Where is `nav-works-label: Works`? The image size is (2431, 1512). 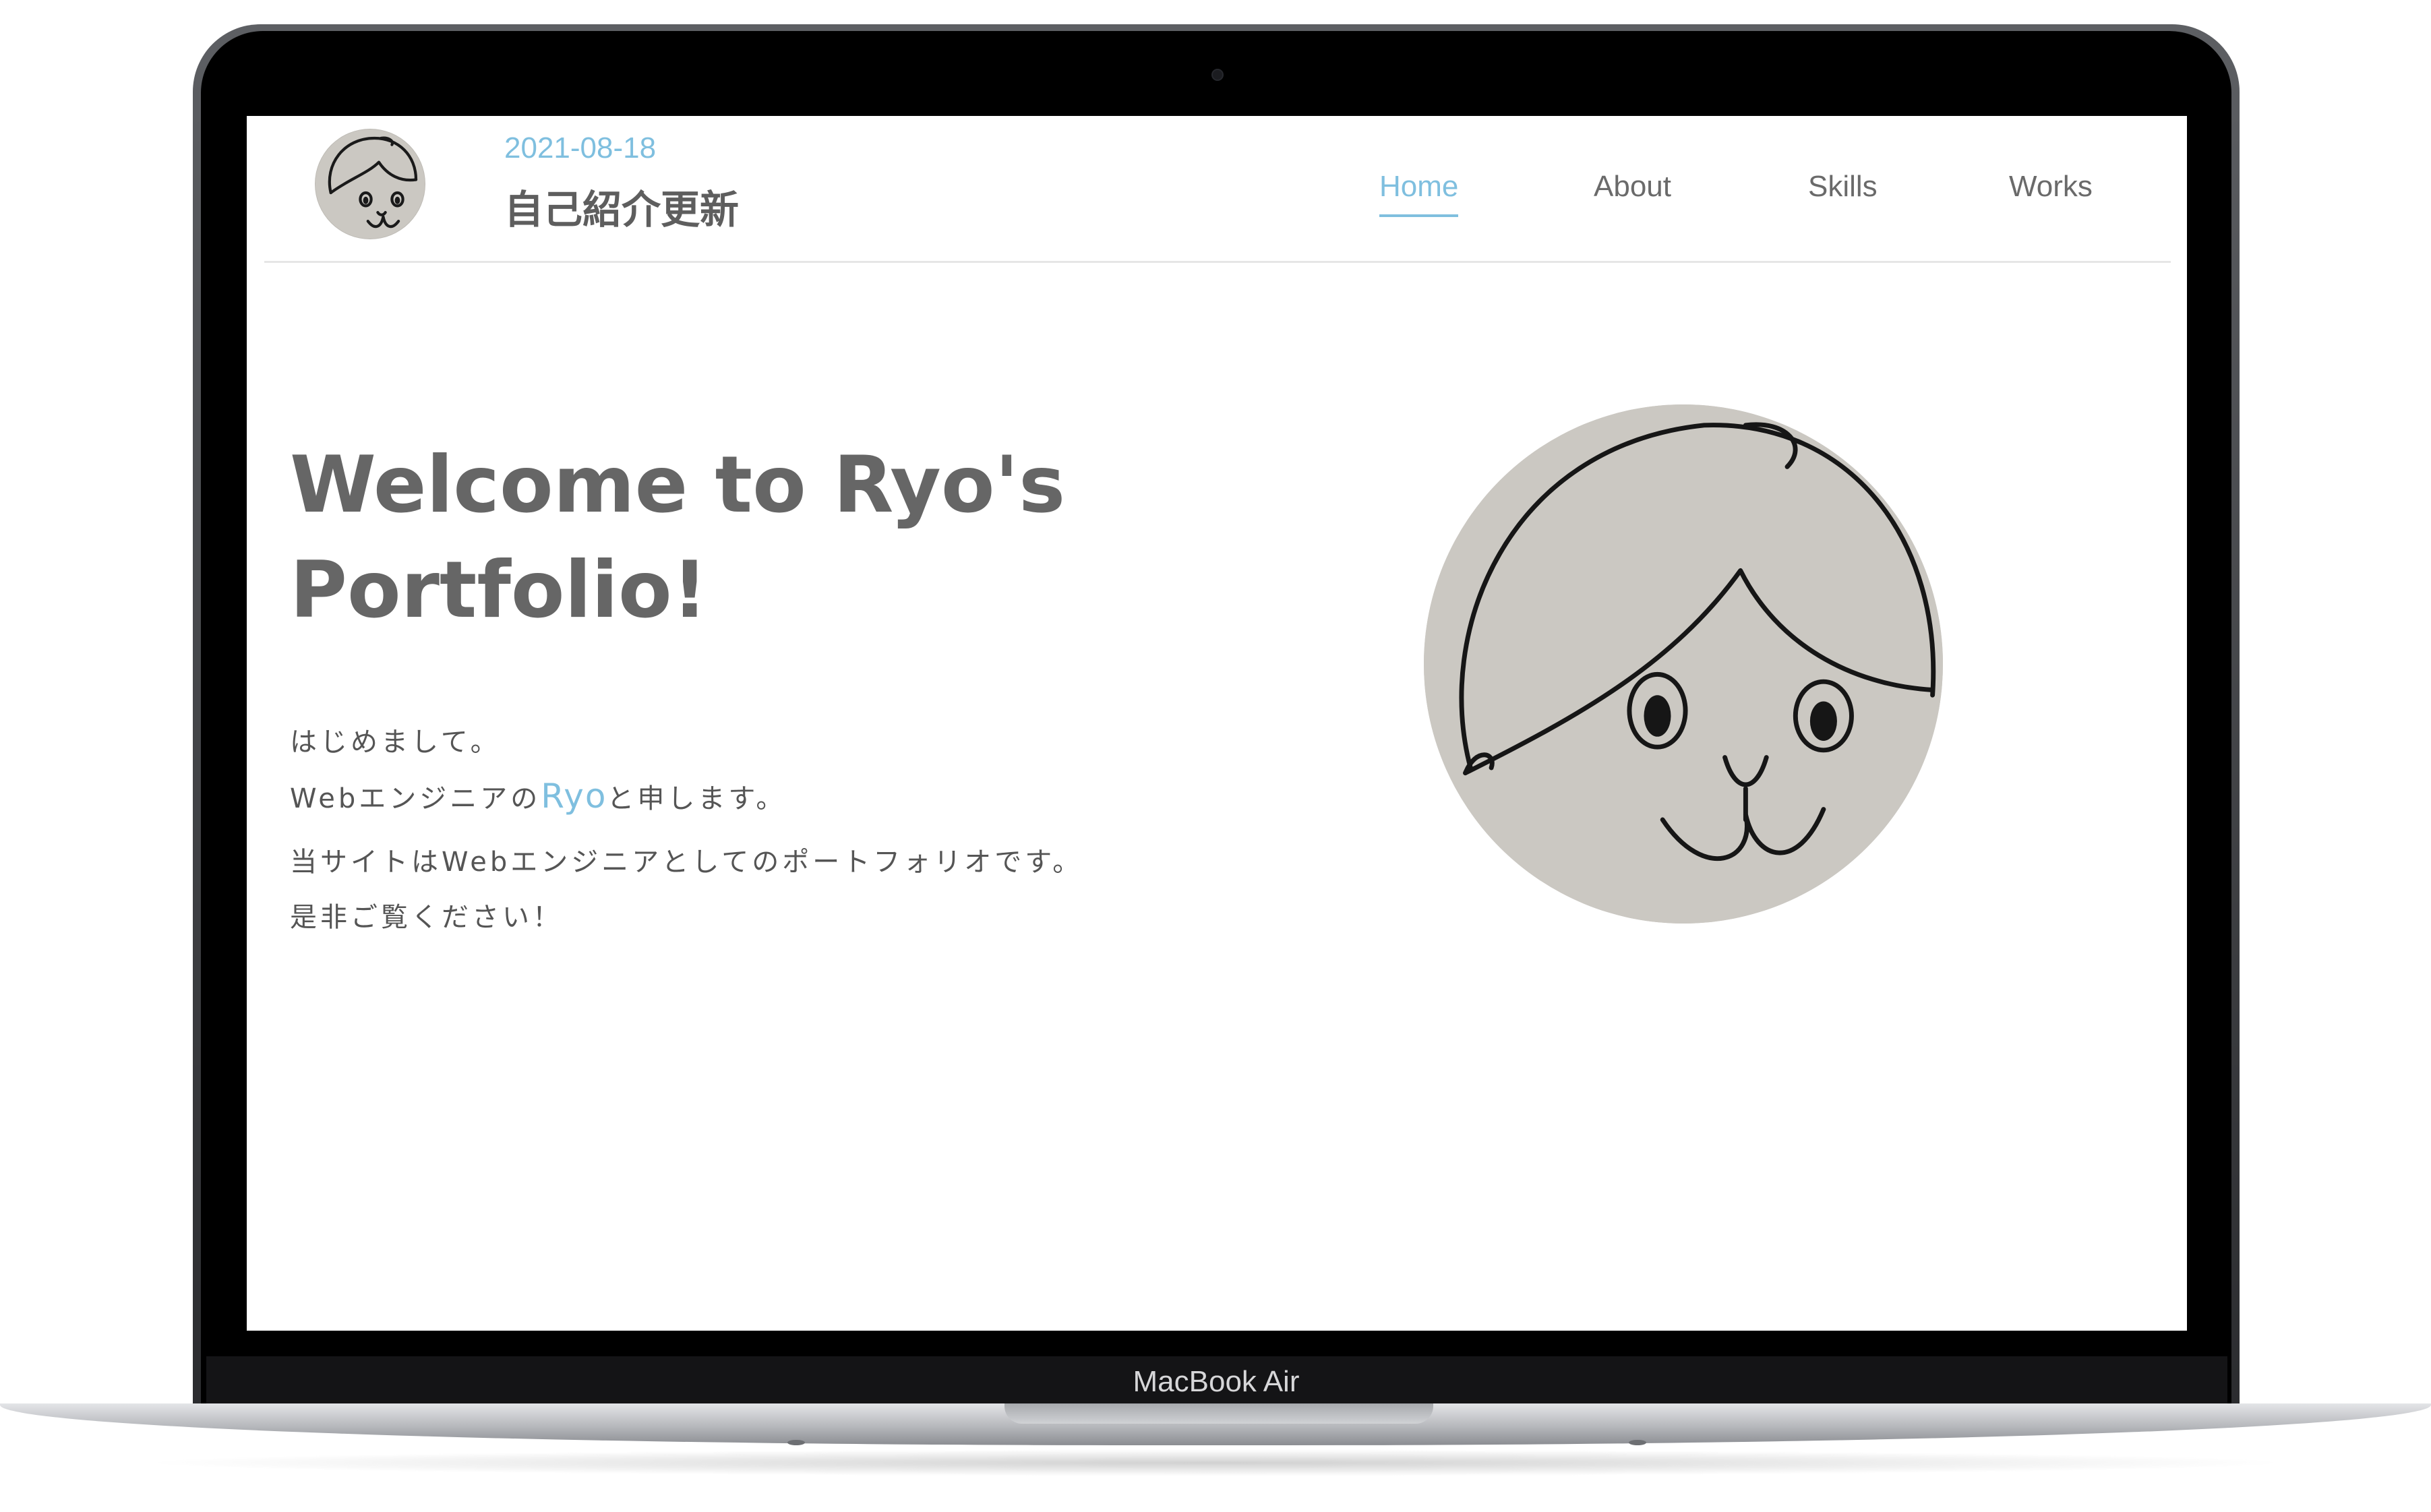 nav-works-label: Works is located at coordinates (2051, 186).